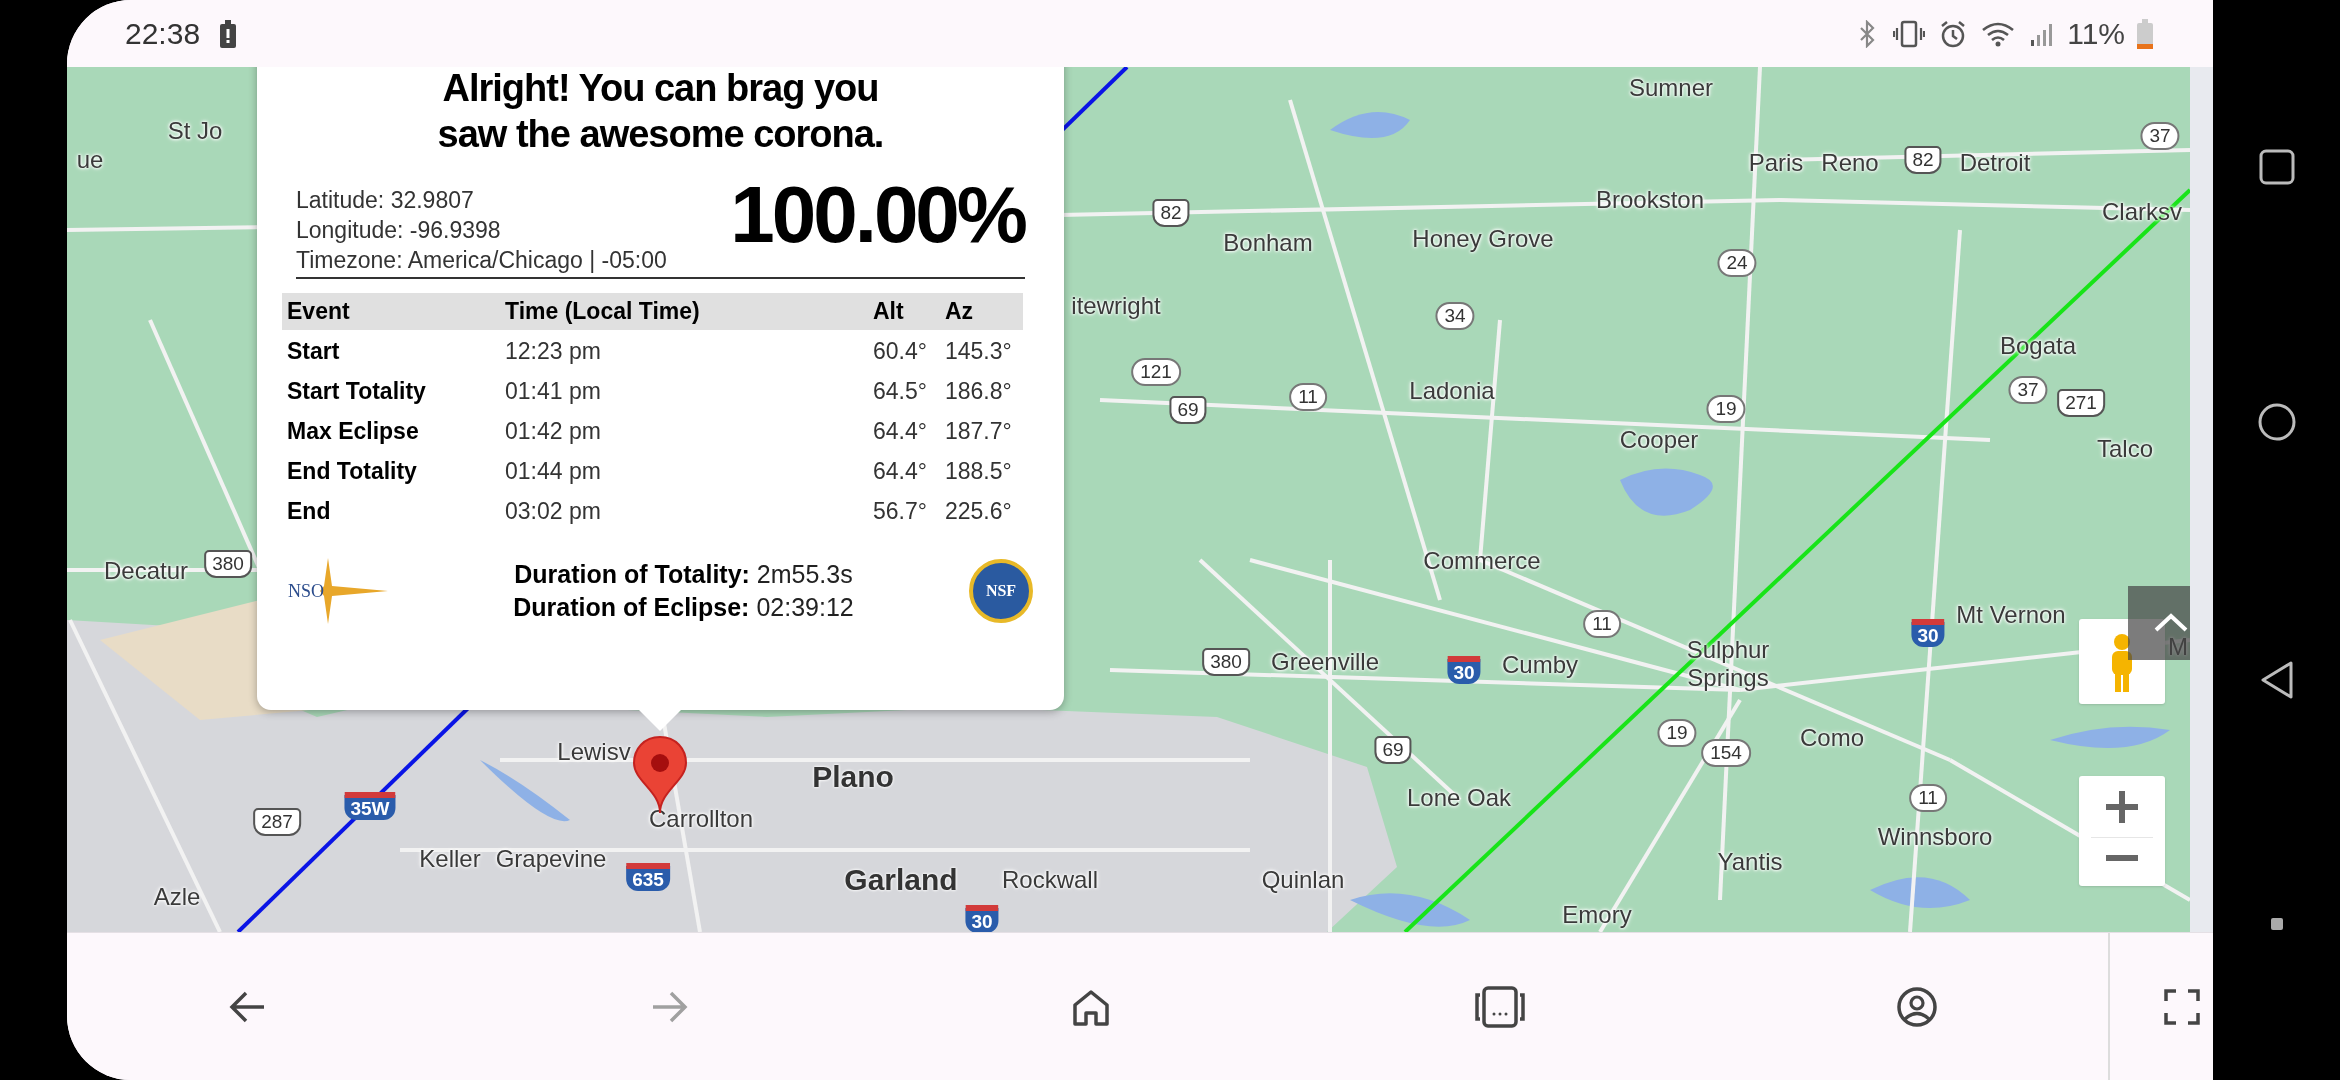 This screenshot has width=2340, height=1080. Describe the element at coordinates (228, 33) in the screenshot. I see `battery-alert-icon` at that location.